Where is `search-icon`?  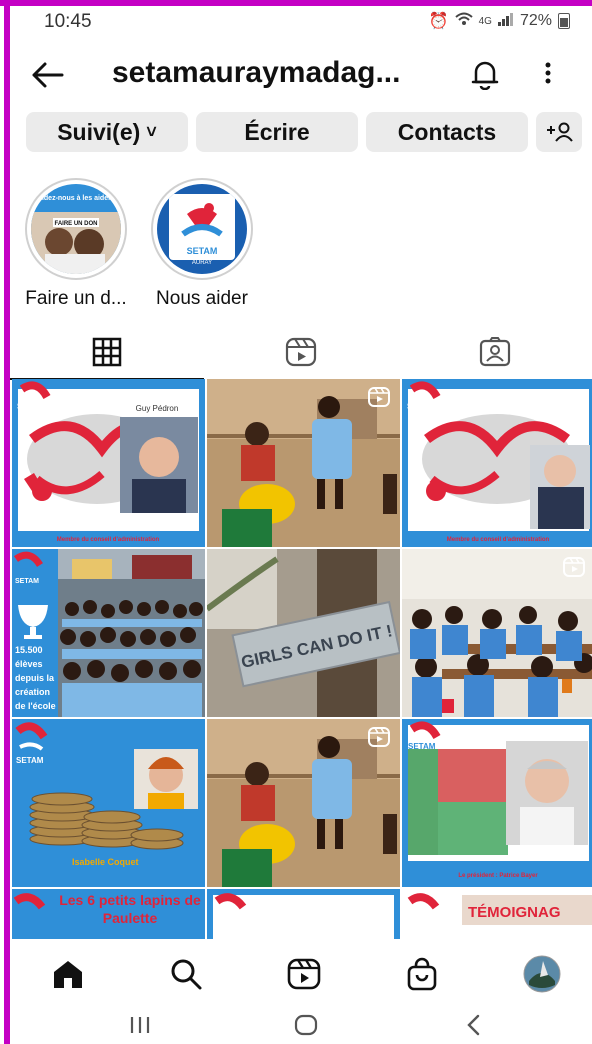
search-icon is located at coordinates (186, 974).